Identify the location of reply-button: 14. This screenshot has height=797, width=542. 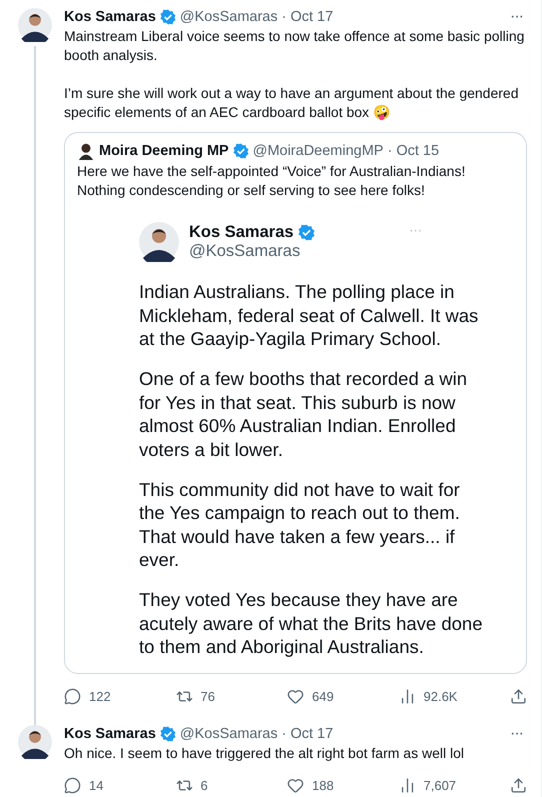
(94, 785).